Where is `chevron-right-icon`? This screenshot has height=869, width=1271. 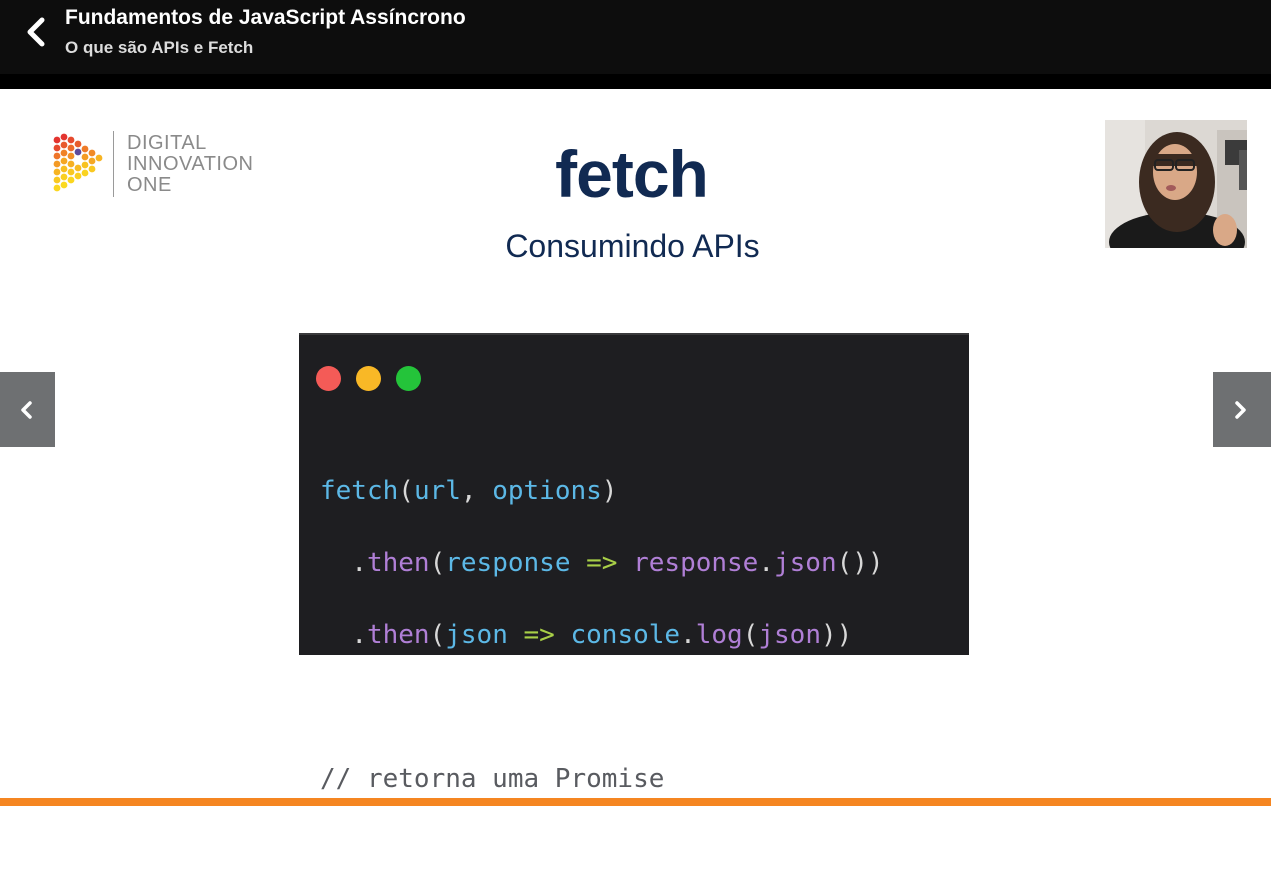
chevron-right-icon is located at coordinates (1240, 410).